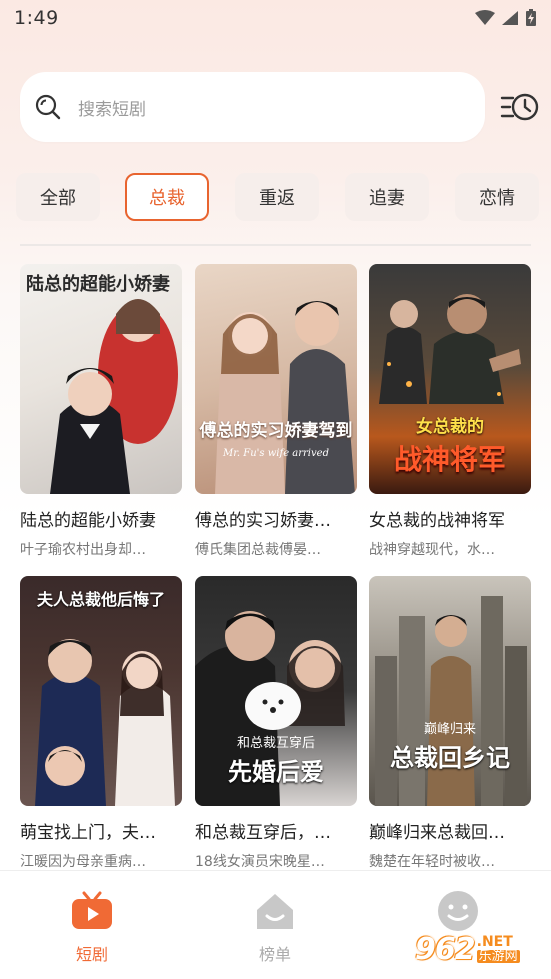 The height and width of the screenshot is (979, 551). I want to click on poster-subtitle: Mr. Fu's wife arrived, so click(276, 453).